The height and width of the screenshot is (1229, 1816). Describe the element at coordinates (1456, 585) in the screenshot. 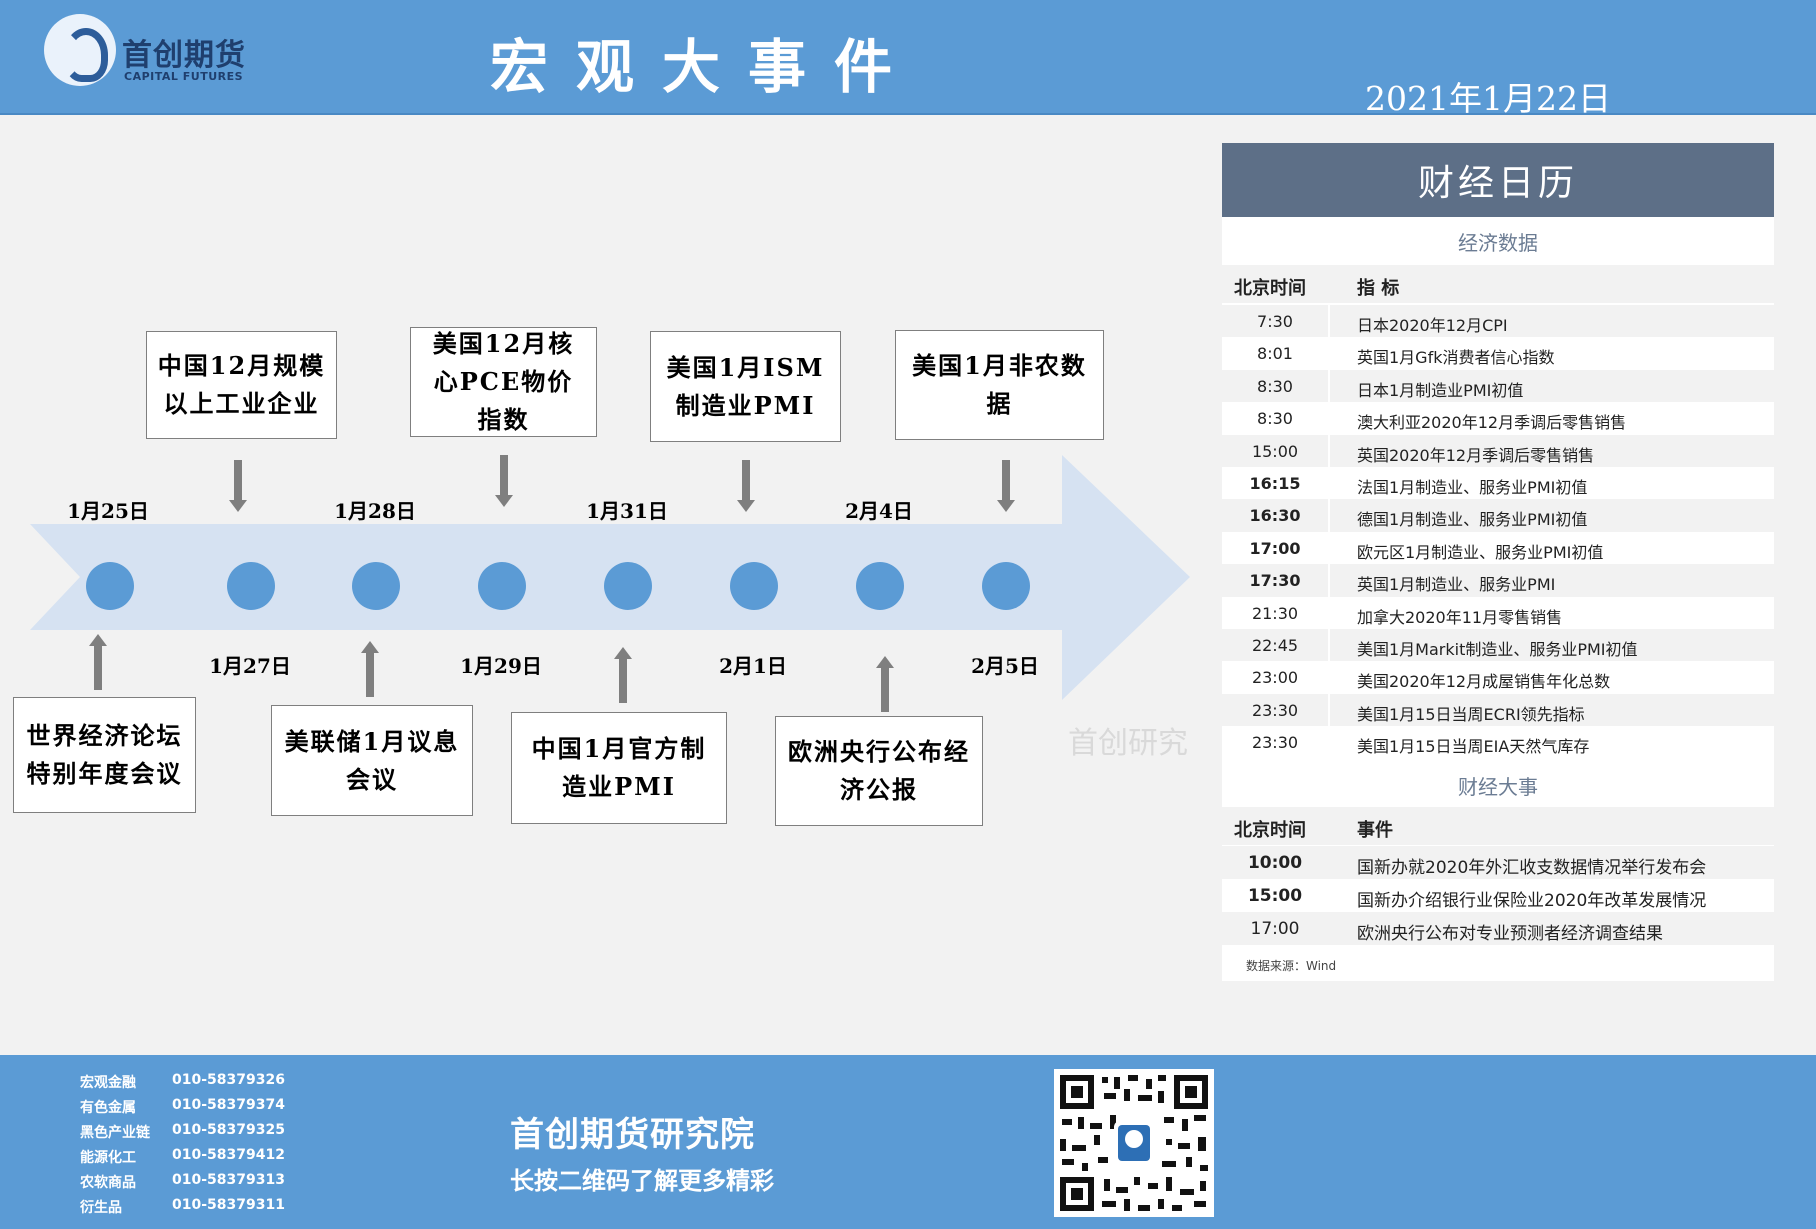

I see `econ-indicator: 英国1月制造业、服务业PMI` at that location.